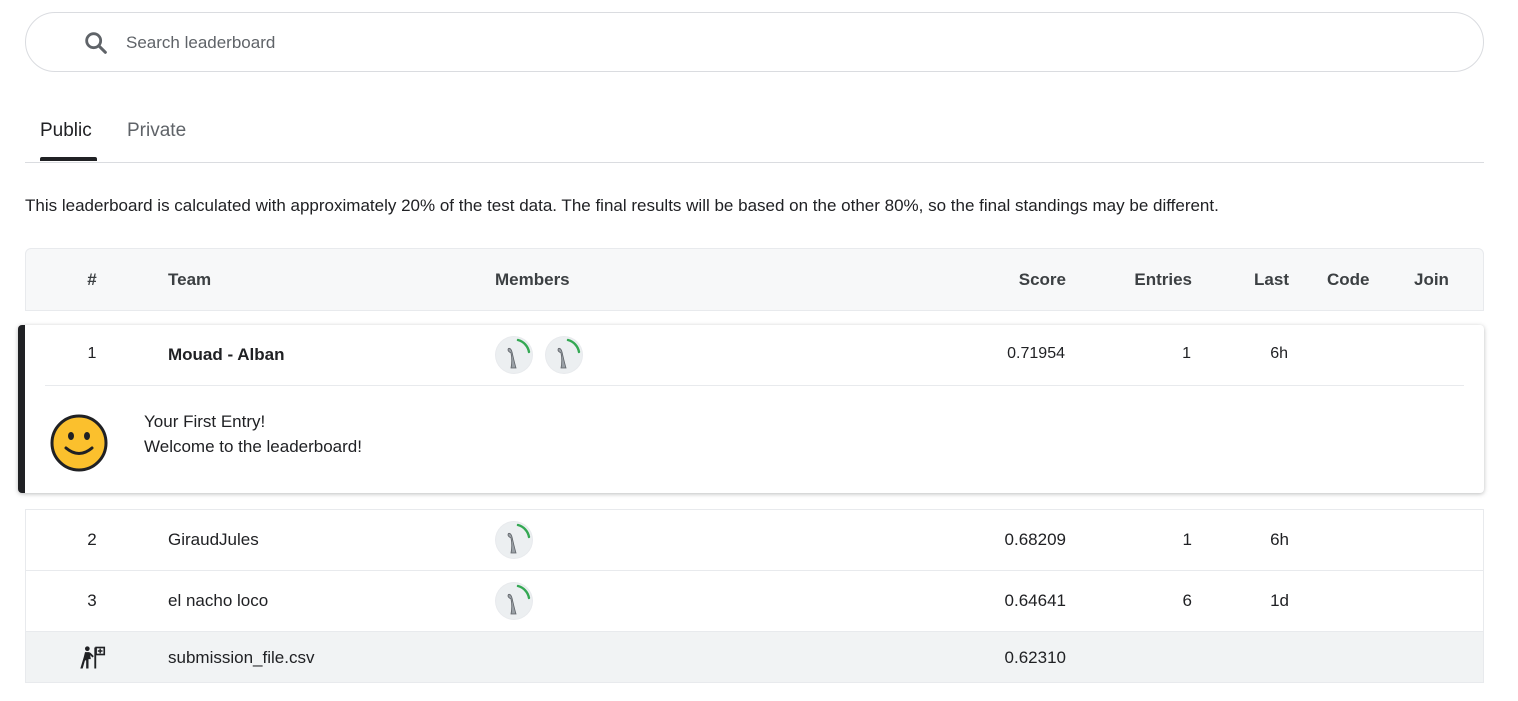 This screenshot has height=701, width=1518. I want to click on benchmark-person-icon, so click(93, 657).